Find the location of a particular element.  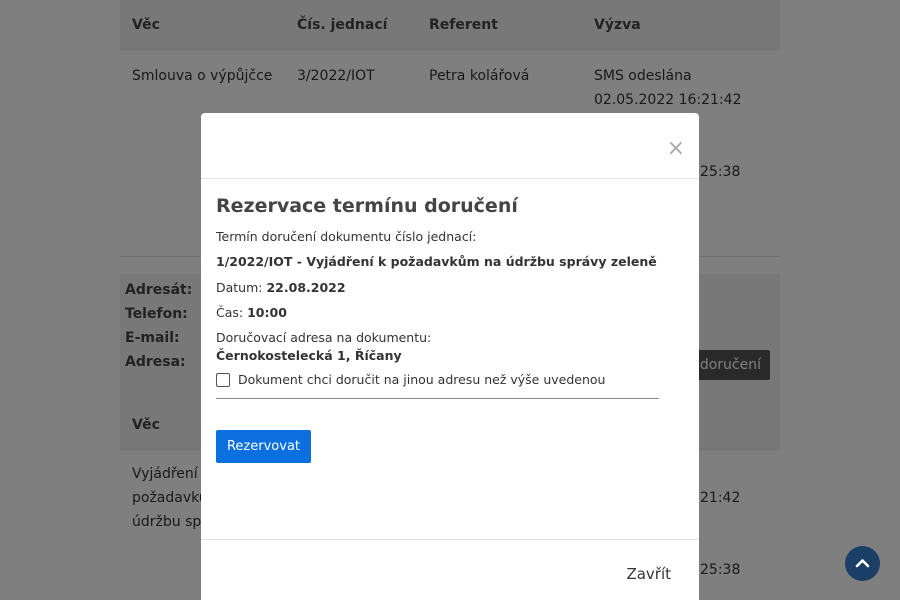

time-value: 10:00 is located at coordinates (267, 312).